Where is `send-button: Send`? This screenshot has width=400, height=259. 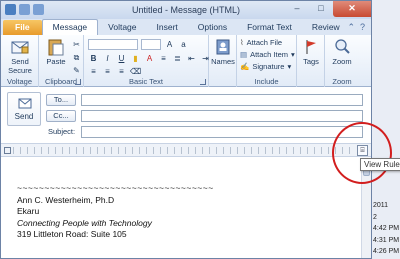
send-button: Send is located at coordinates (24, 109).